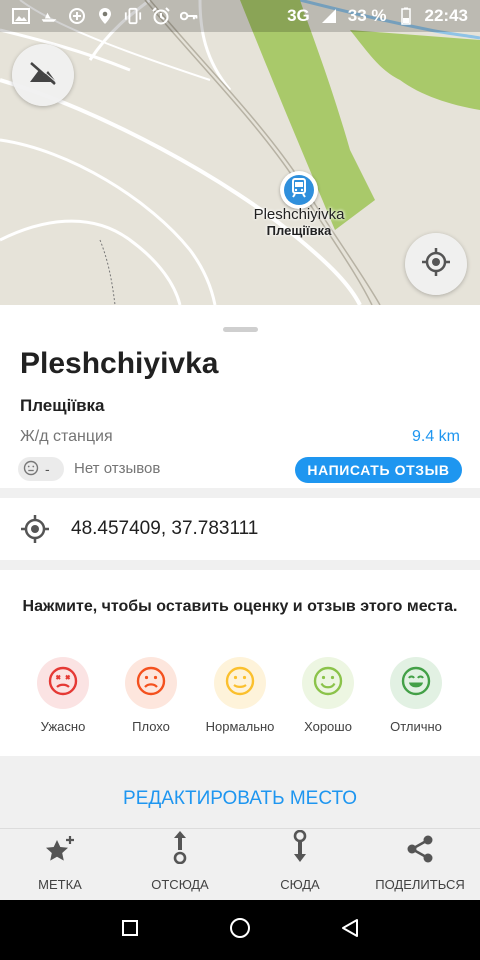 This screenshot has width=480, height=960. What do you see at coordinates (240, 329) in the screenshot?
I see `drag-handle` at bounding box center [240, 329].